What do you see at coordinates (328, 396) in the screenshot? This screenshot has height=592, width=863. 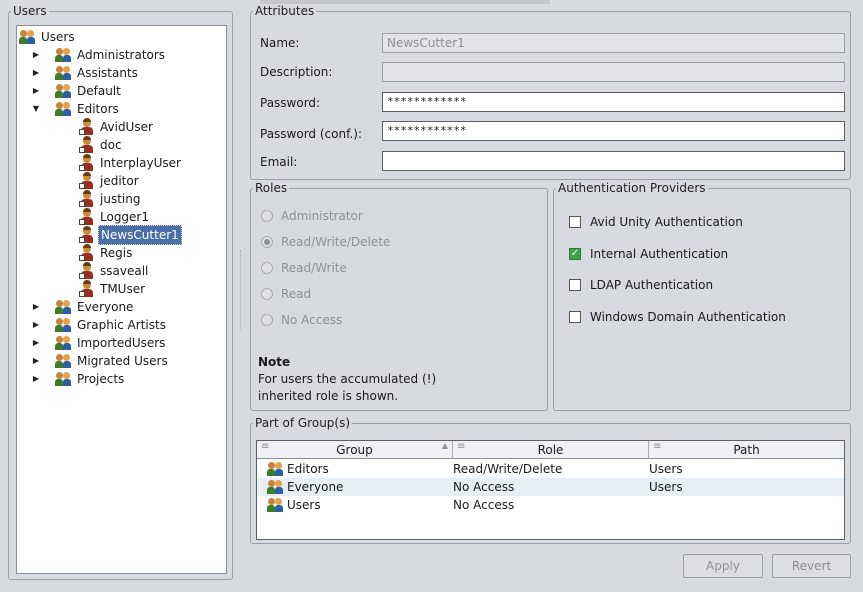 I see `note-line-2: inherited role is shown.` at bounding box center [328, 396].